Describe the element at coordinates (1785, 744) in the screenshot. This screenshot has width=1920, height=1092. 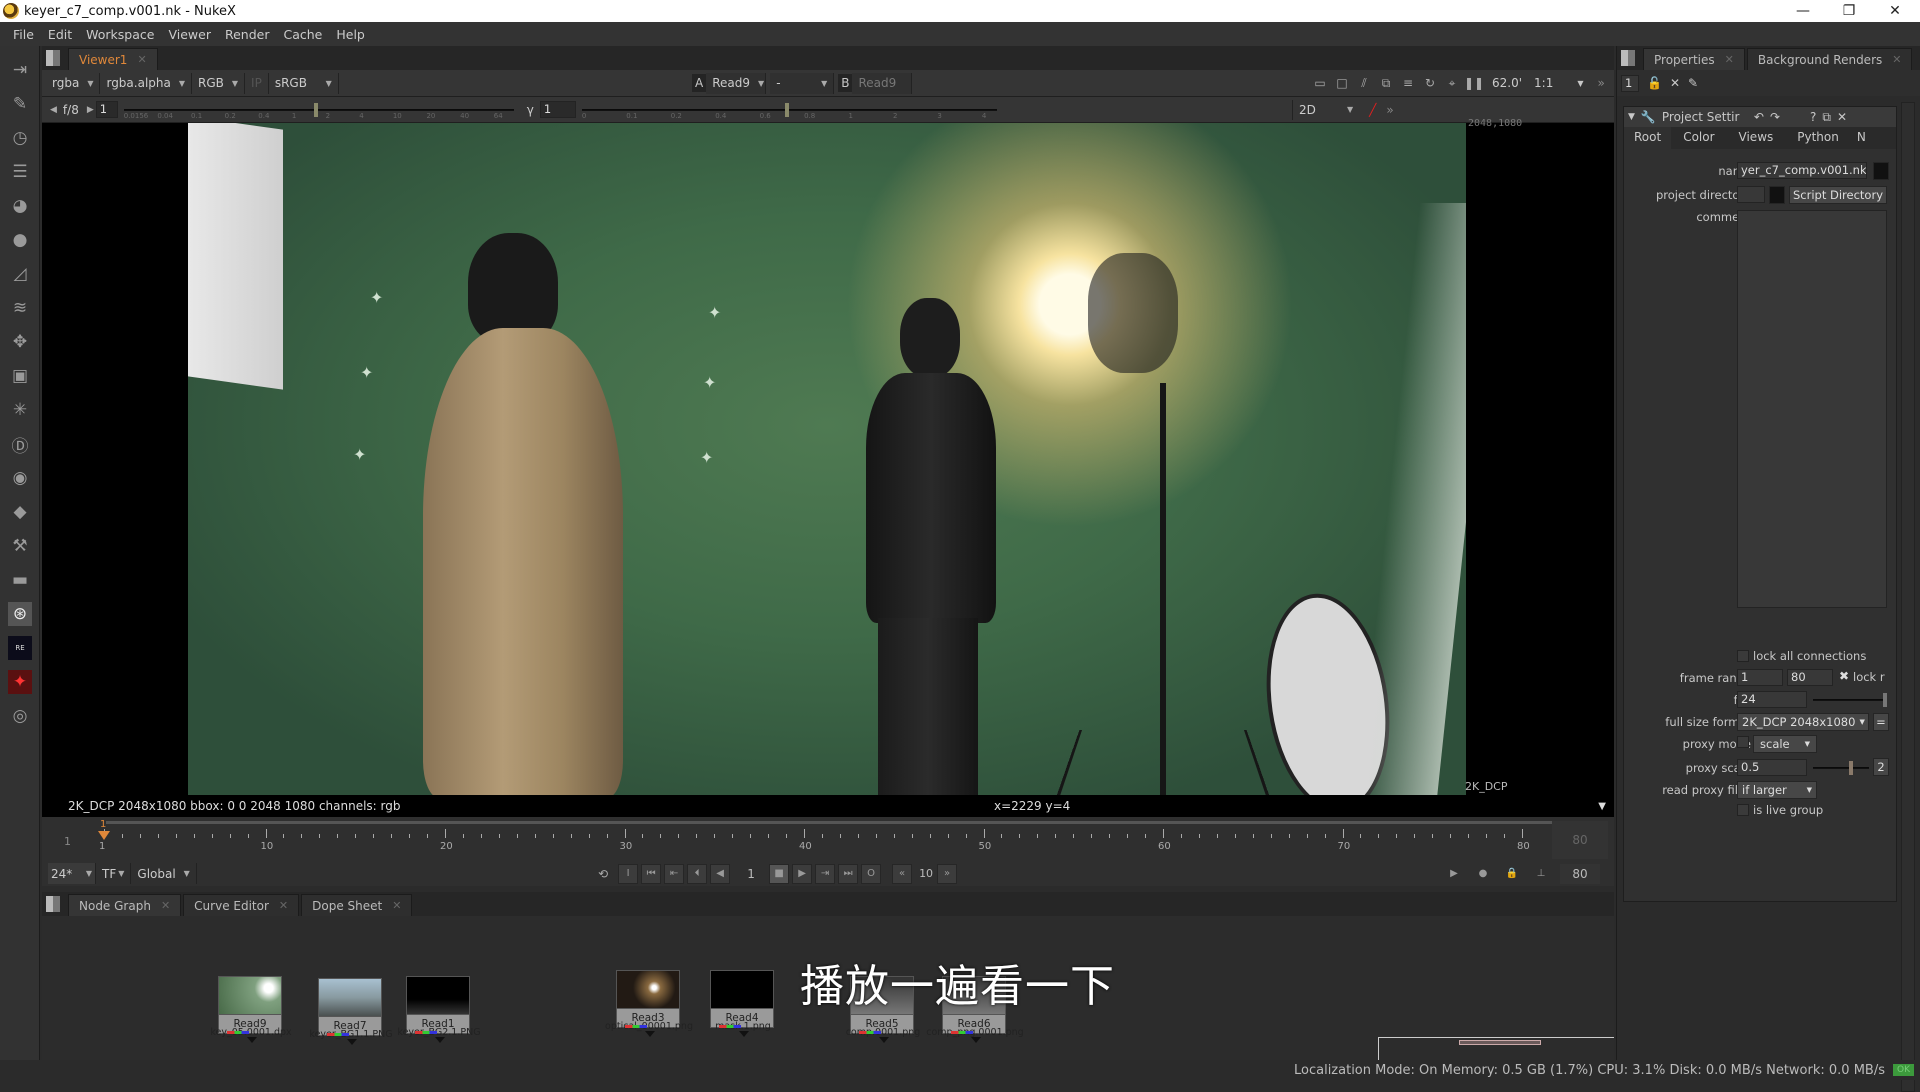
I see `proxy-mode-dropdown: scale ▼` at that location.